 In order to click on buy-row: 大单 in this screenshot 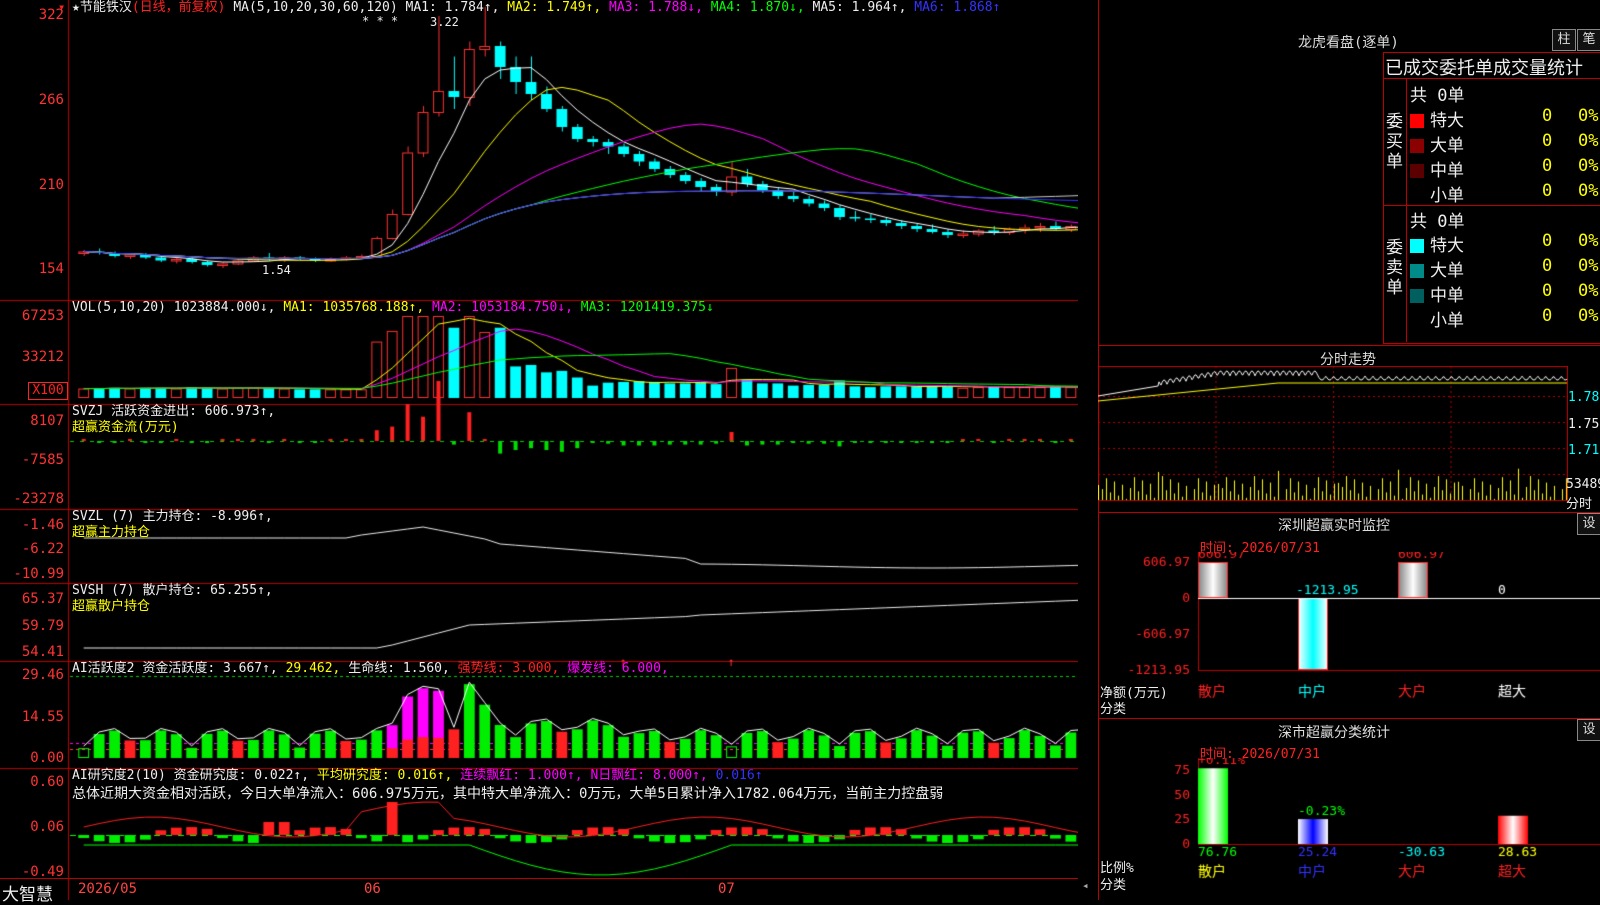, I will do `click(1437, 143)`.